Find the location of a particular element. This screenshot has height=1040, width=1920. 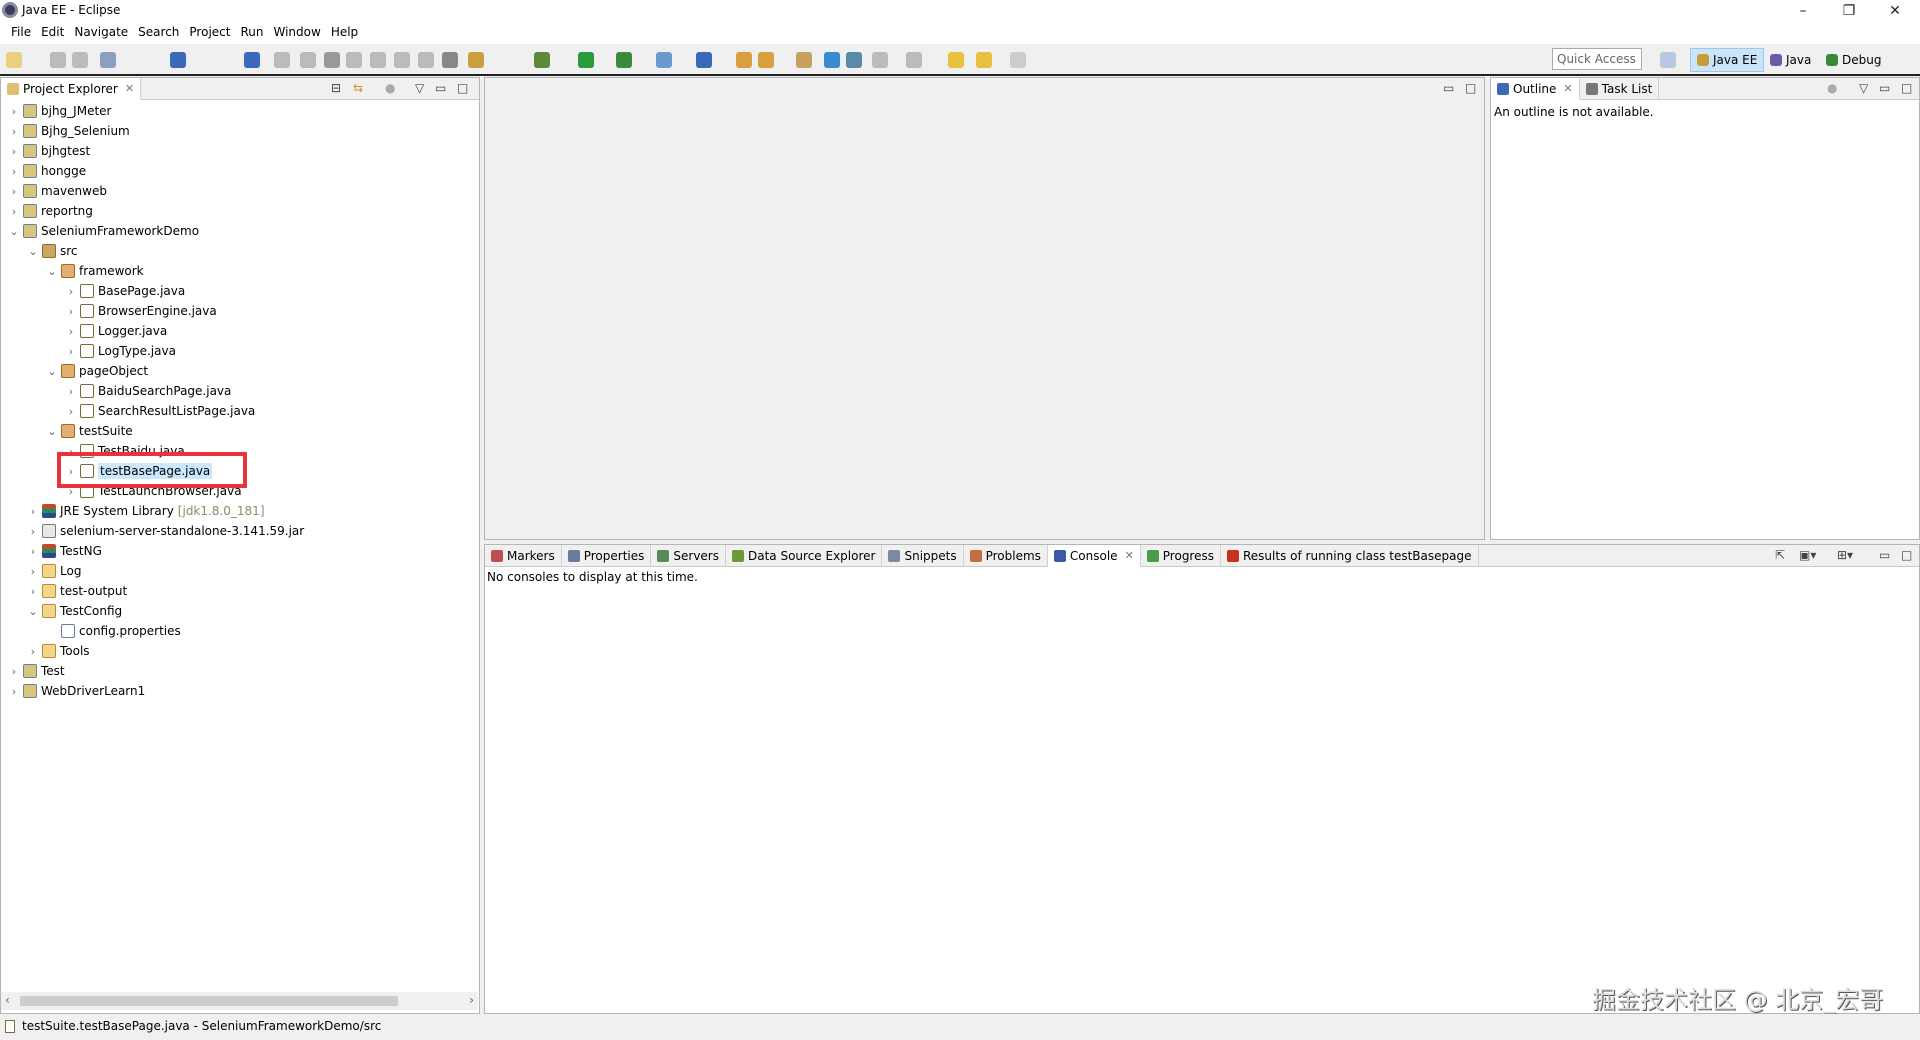

tree-item: › bjhg_JMeter is located at coordinates (59, 111).